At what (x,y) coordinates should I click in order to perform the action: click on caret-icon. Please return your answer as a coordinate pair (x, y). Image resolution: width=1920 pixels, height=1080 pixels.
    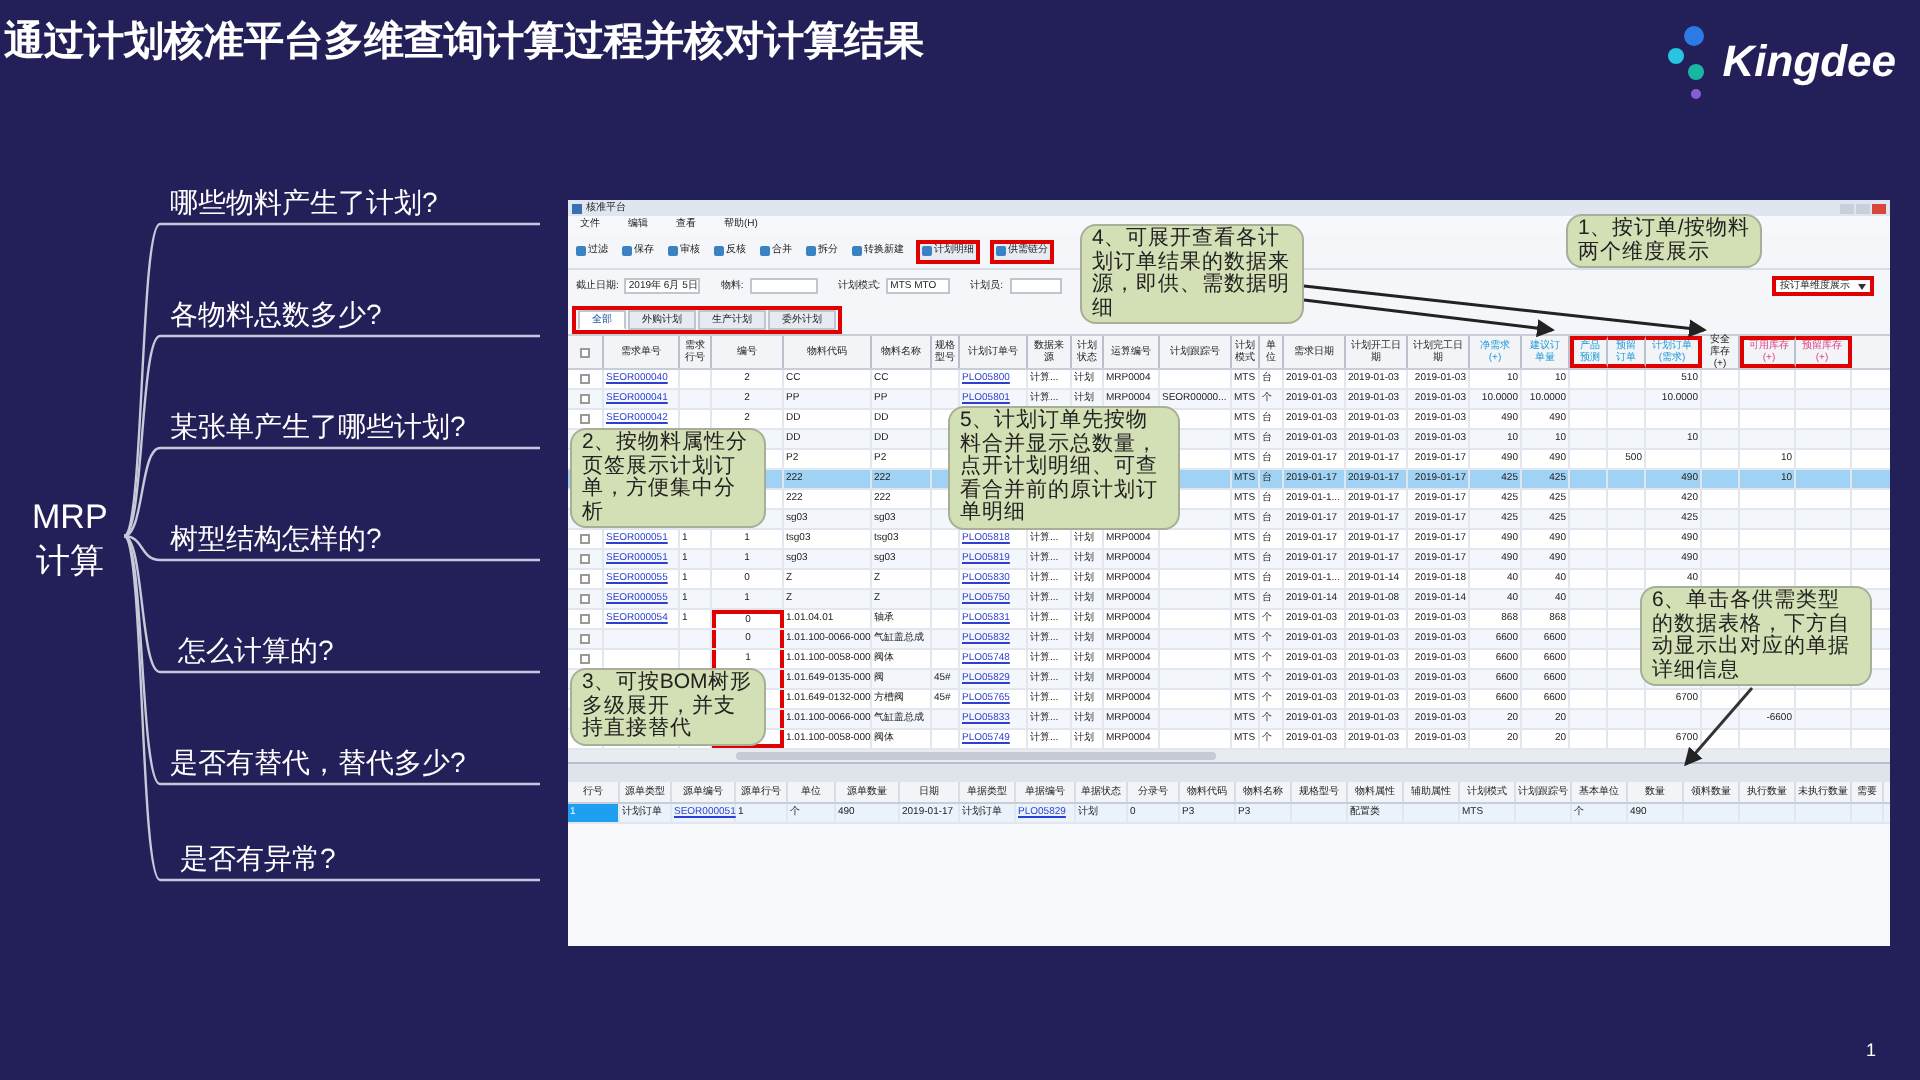
    Looking at the image, I should click on (1862, 286).